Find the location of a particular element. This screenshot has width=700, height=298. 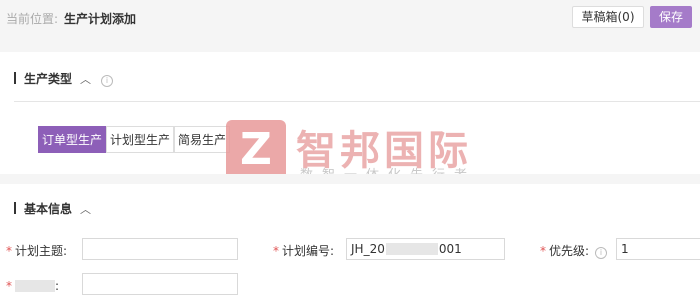

tab-plan-production: 计划型生产 is located at coordinates (140, 139).